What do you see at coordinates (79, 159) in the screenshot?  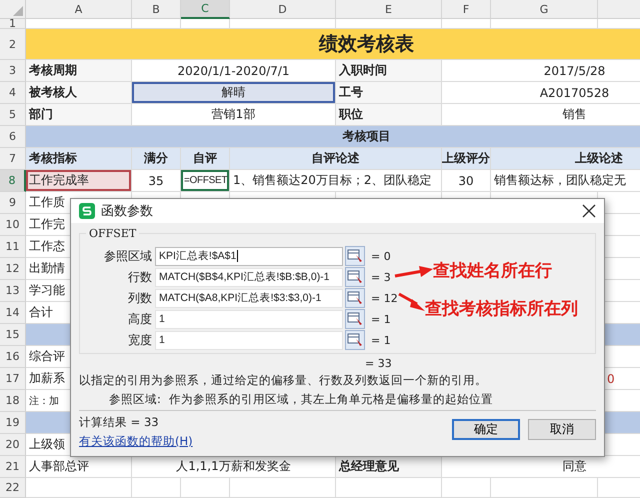 I see `column-title: 考核指标` at bounding box center [79, 159].